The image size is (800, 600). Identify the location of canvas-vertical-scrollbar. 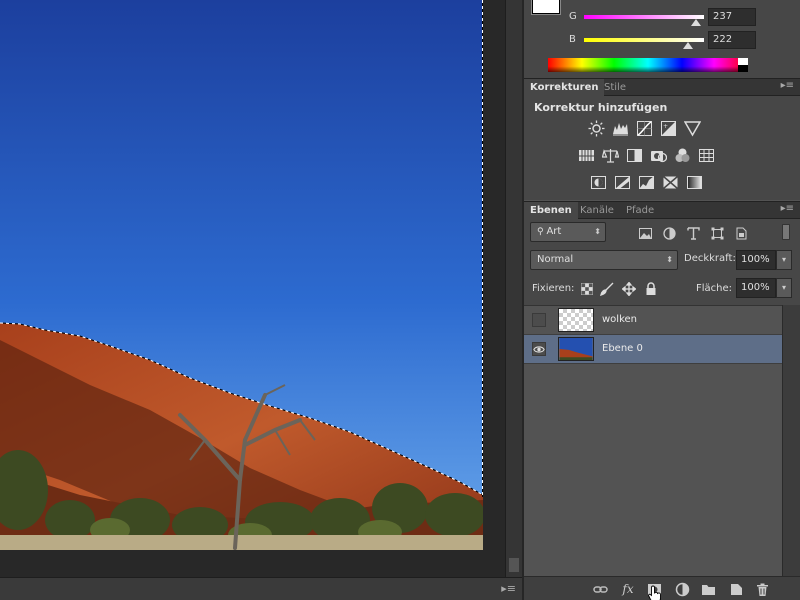
(513, 288).